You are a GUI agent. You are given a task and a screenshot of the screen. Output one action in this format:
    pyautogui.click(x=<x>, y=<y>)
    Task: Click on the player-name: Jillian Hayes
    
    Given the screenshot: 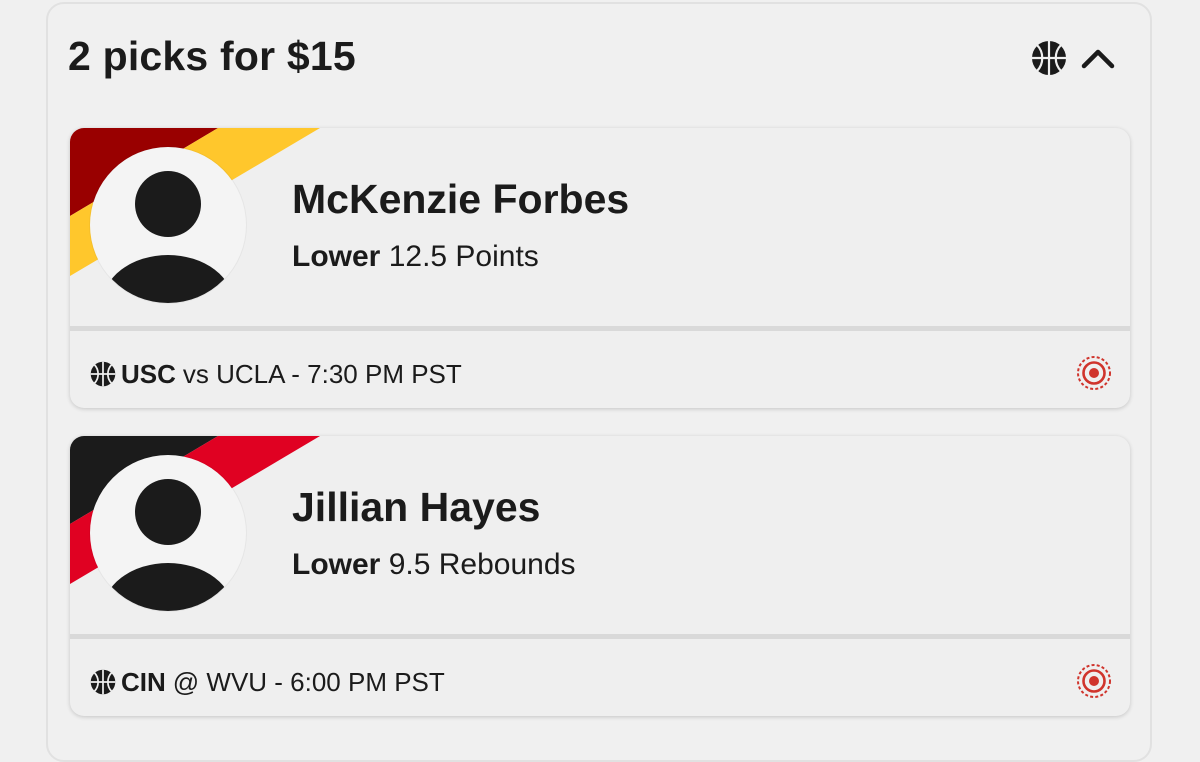 What is the action you would take?
    pyautogui.click(x=416, y=507)
    